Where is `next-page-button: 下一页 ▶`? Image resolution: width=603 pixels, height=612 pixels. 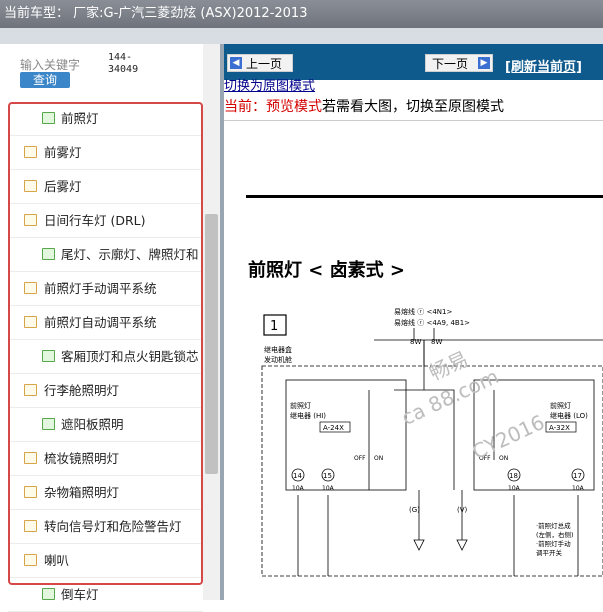
next-page-button: 下一页 ▶ is located at coordinates (459, 63).